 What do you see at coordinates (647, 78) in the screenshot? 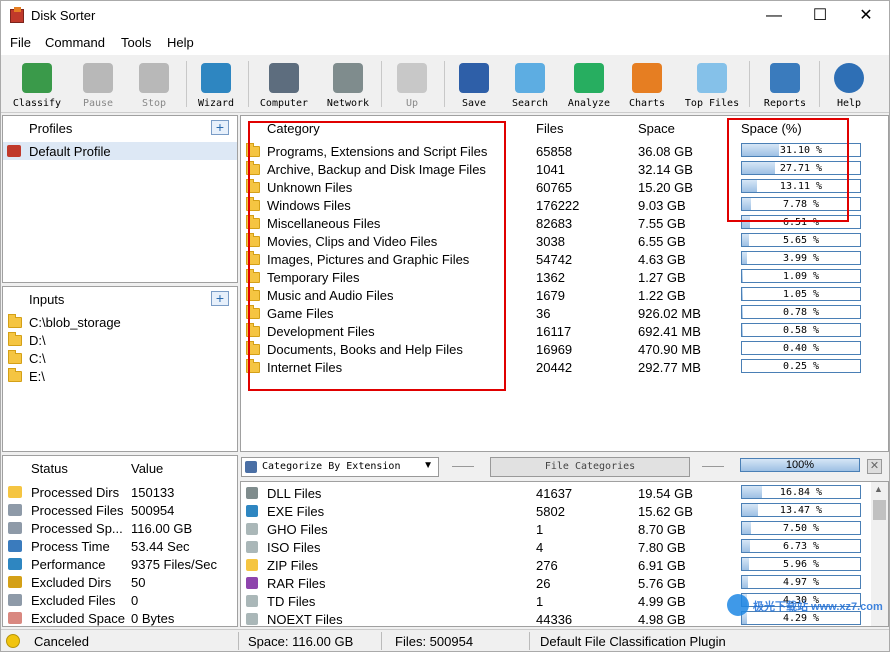
I see `charts-icon` at bounding box center [647, 78].